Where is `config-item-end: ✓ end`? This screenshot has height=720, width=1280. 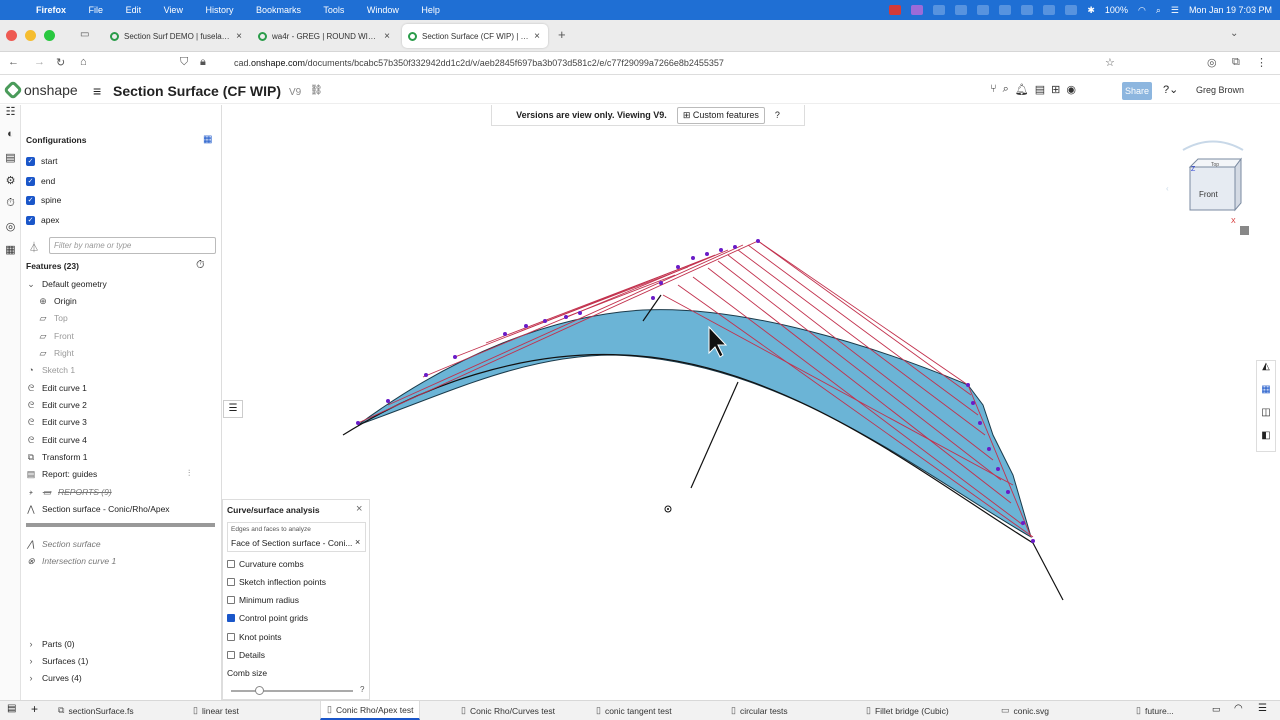
config-item-end: ✓ end is located at coordinates (126, 181).